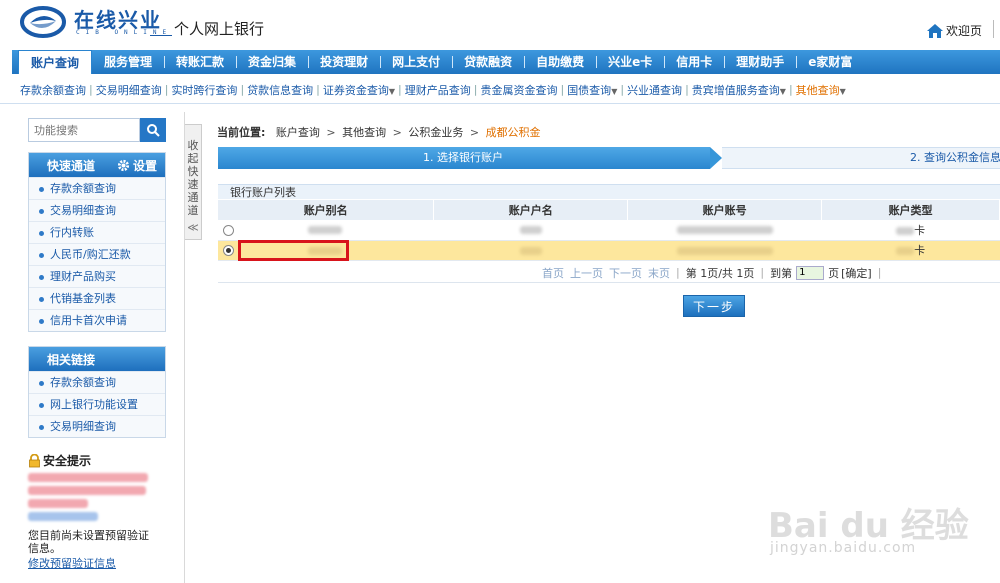  What do you see at coordinates (161, 35) in the screenshot?
I see `logo-divider` at bounding box center [161, 35].